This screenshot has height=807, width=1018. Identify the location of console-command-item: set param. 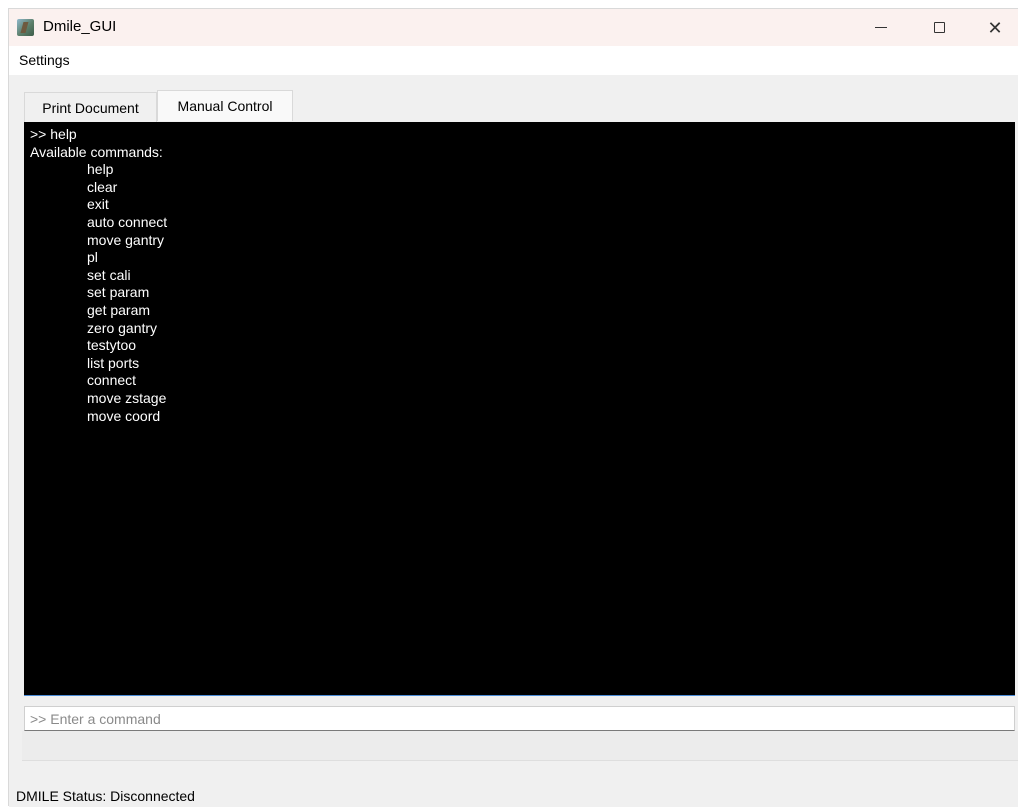
(118, 292).